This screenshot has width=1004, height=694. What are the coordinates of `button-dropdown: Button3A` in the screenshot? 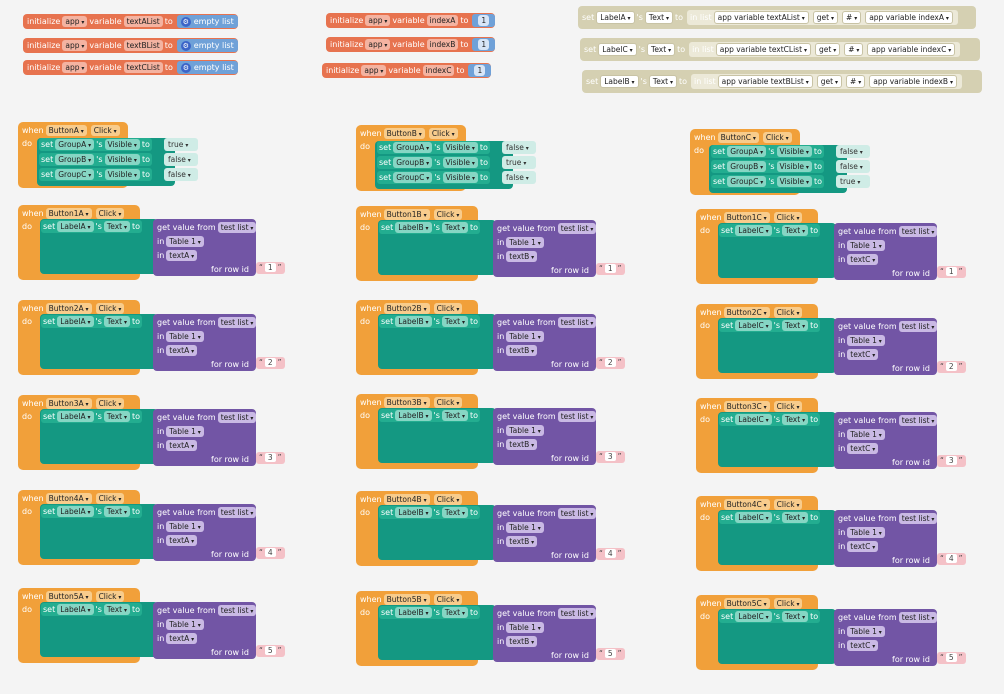 It's located at (68, 403).